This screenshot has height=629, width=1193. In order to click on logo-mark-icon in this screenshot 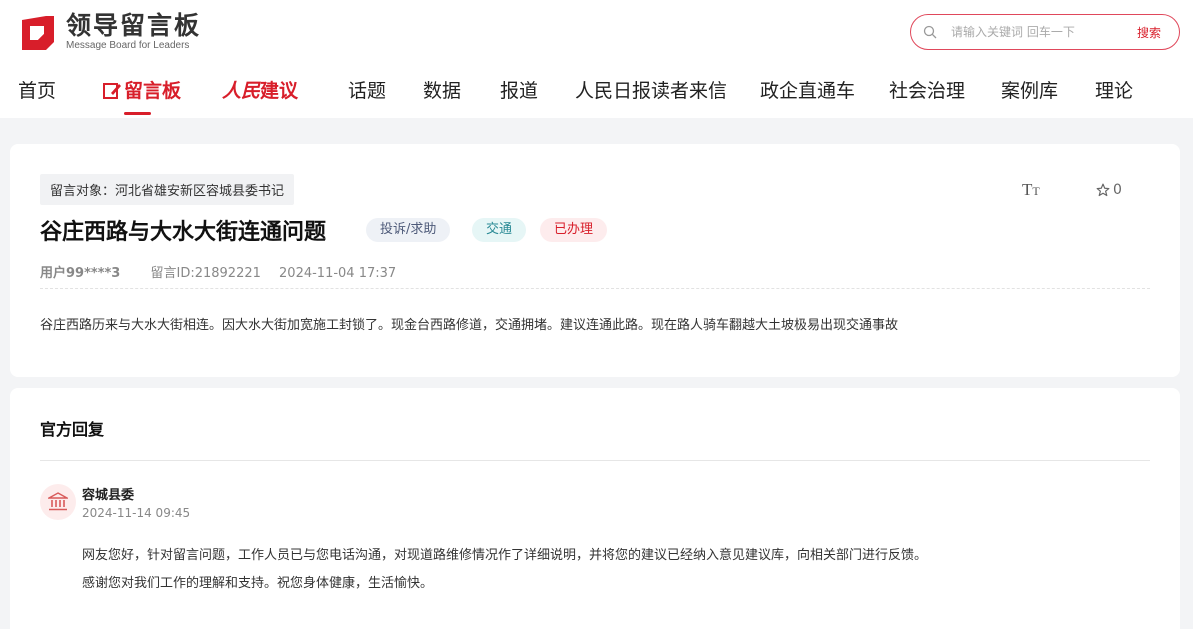, I will do `click(38, 32)`.